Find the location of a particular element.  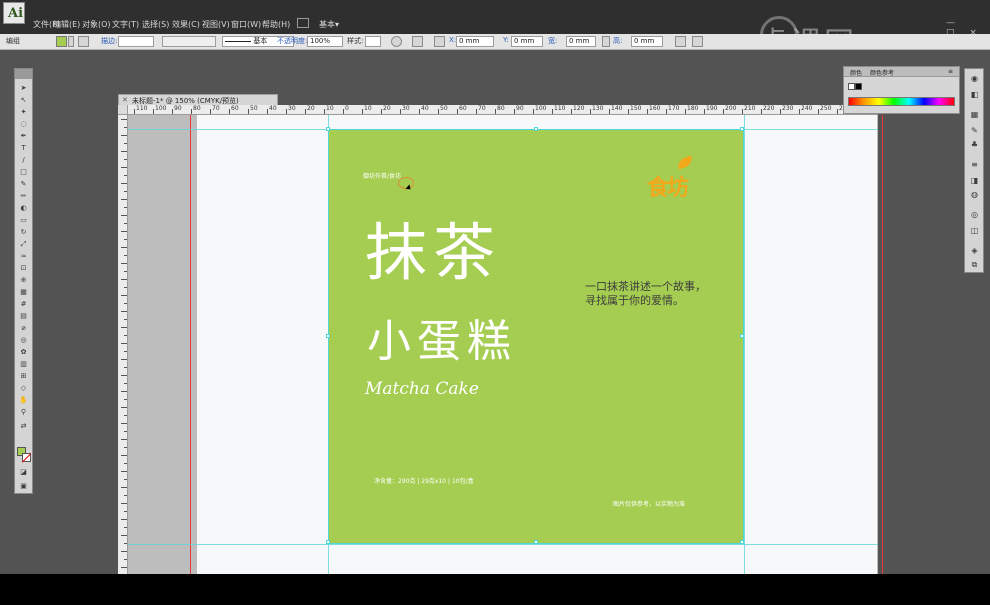

free-transform-tool-icon: ⊡ is located at coordinates (23, 268).